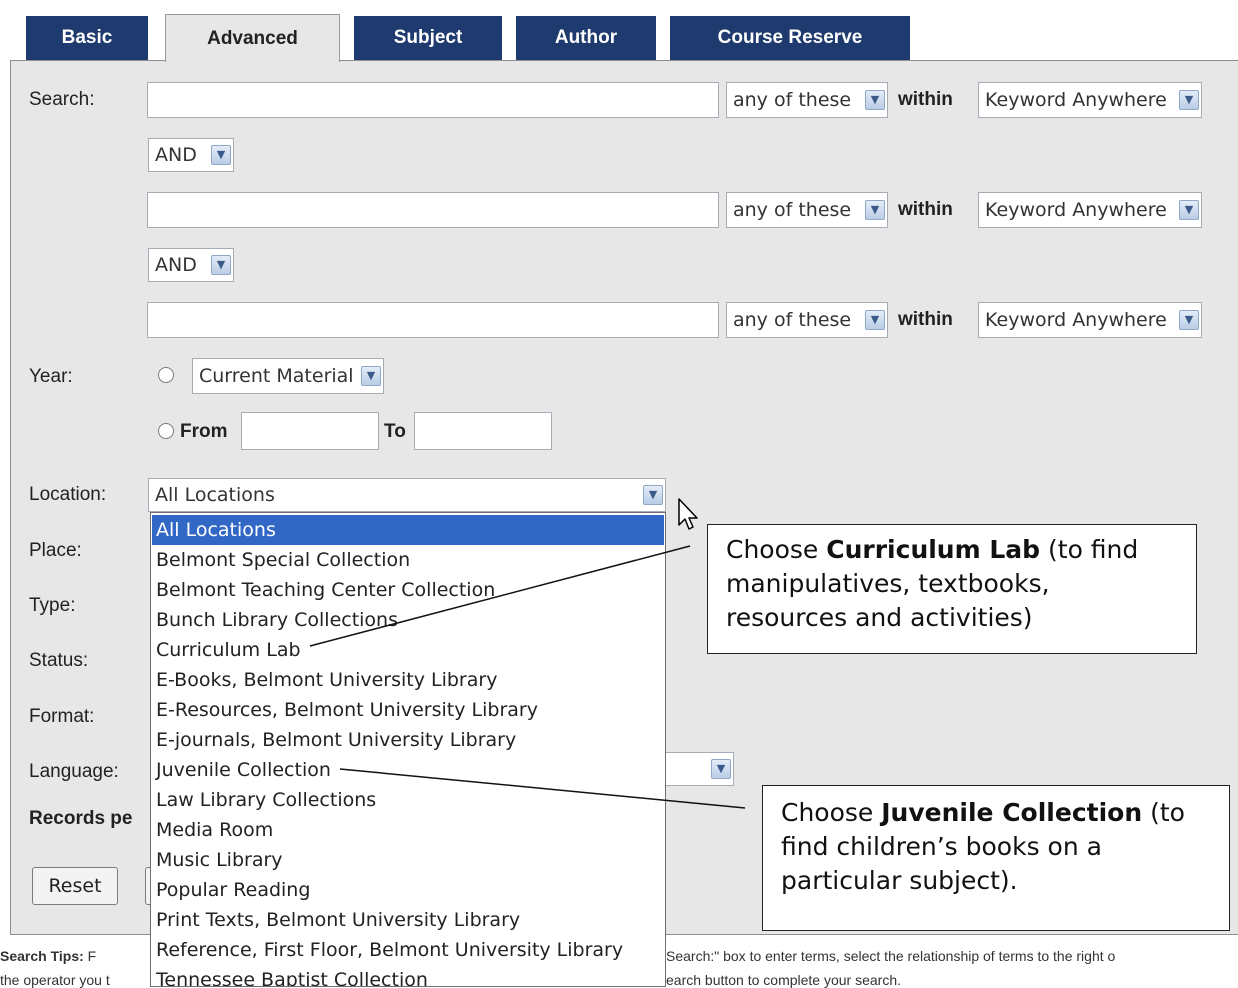 The height and width of the screenshot is (988, 1238). What do you see at coordinates (408, 920) in the screenshot?
I see `location-option: Print Texts, Belmont University Library` at bounding box center [408, 920].